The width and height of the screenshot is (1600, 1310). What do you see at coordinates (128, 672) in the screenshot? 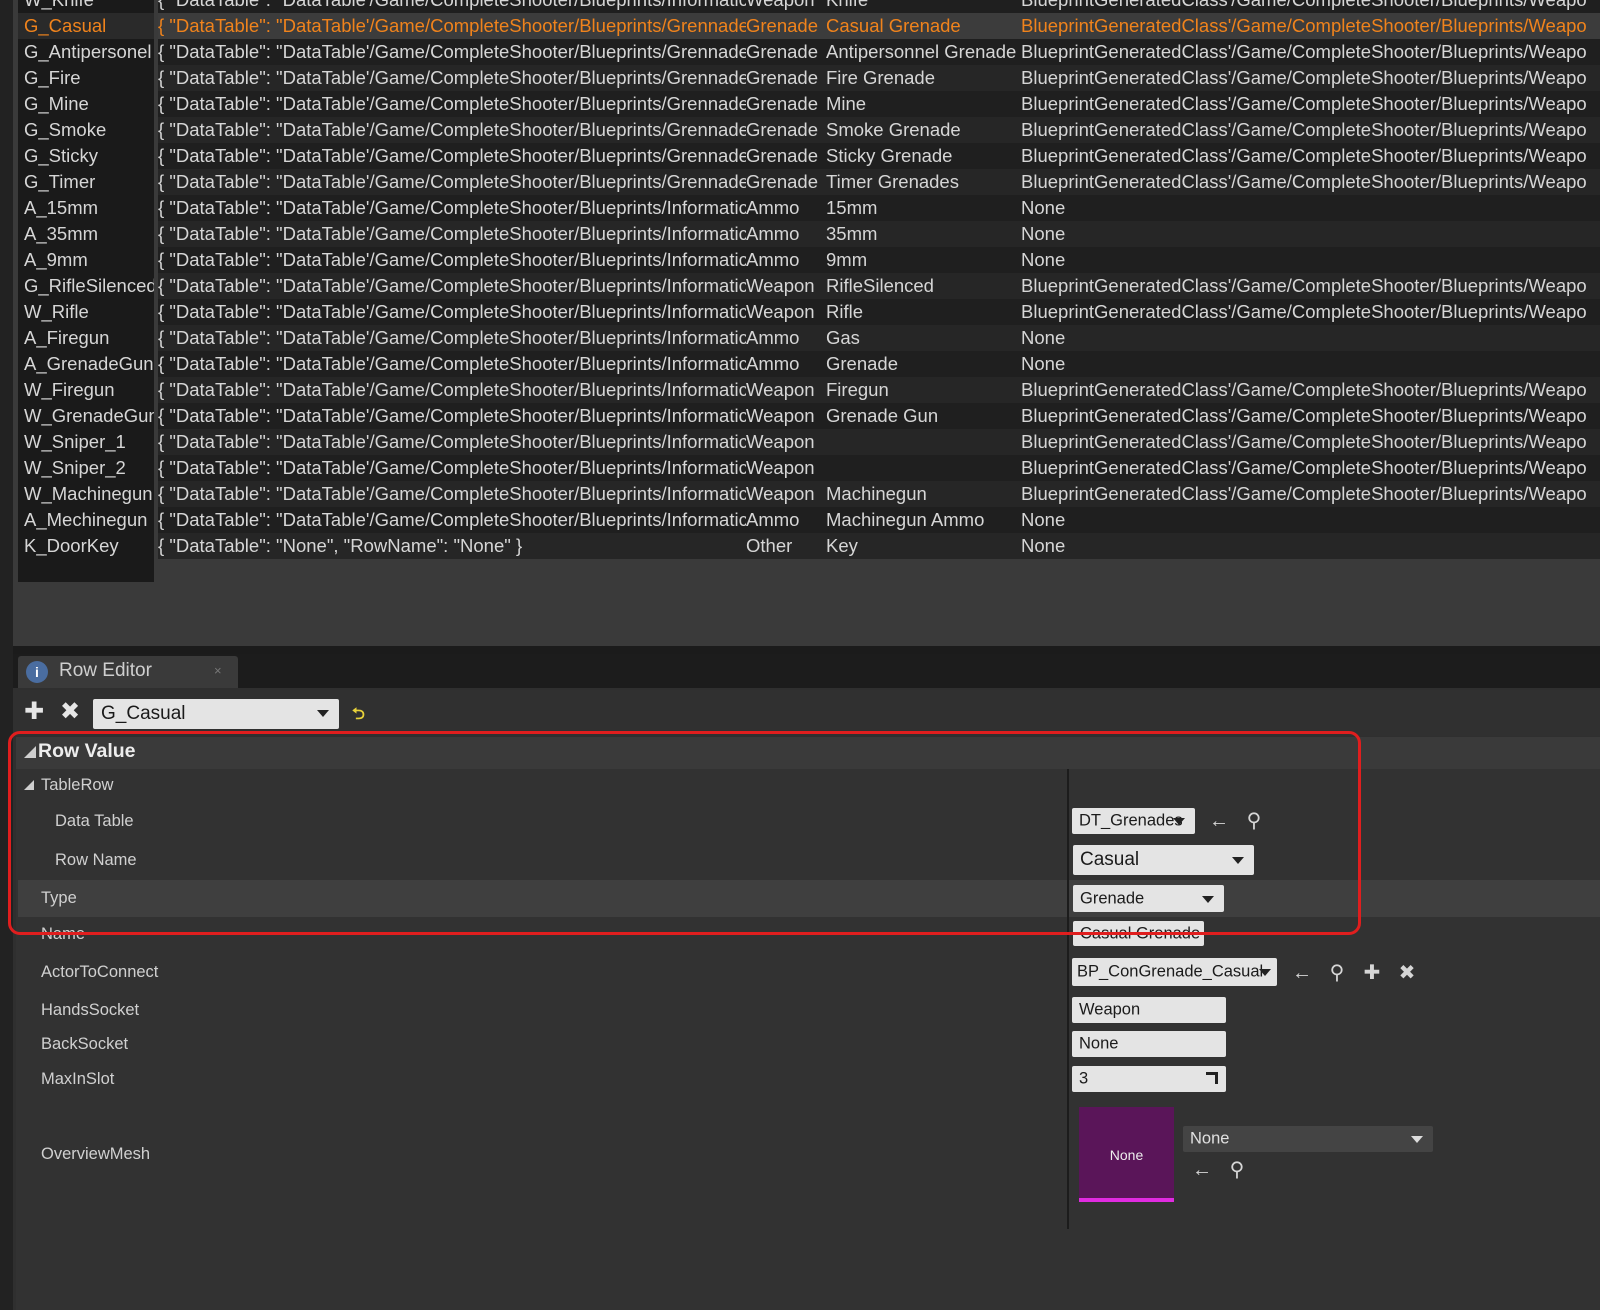
I see `tab-row-editor: i Row Editor ×` at bounding box center [128, 672].